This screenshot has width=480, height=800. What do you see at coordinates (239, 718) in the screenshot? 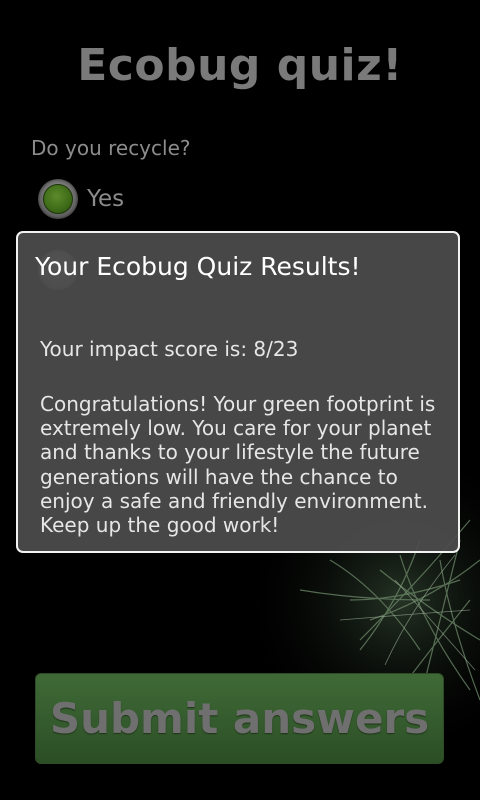
I see `submit-answers-button: Submit answers` at bounding box center [239, 718].